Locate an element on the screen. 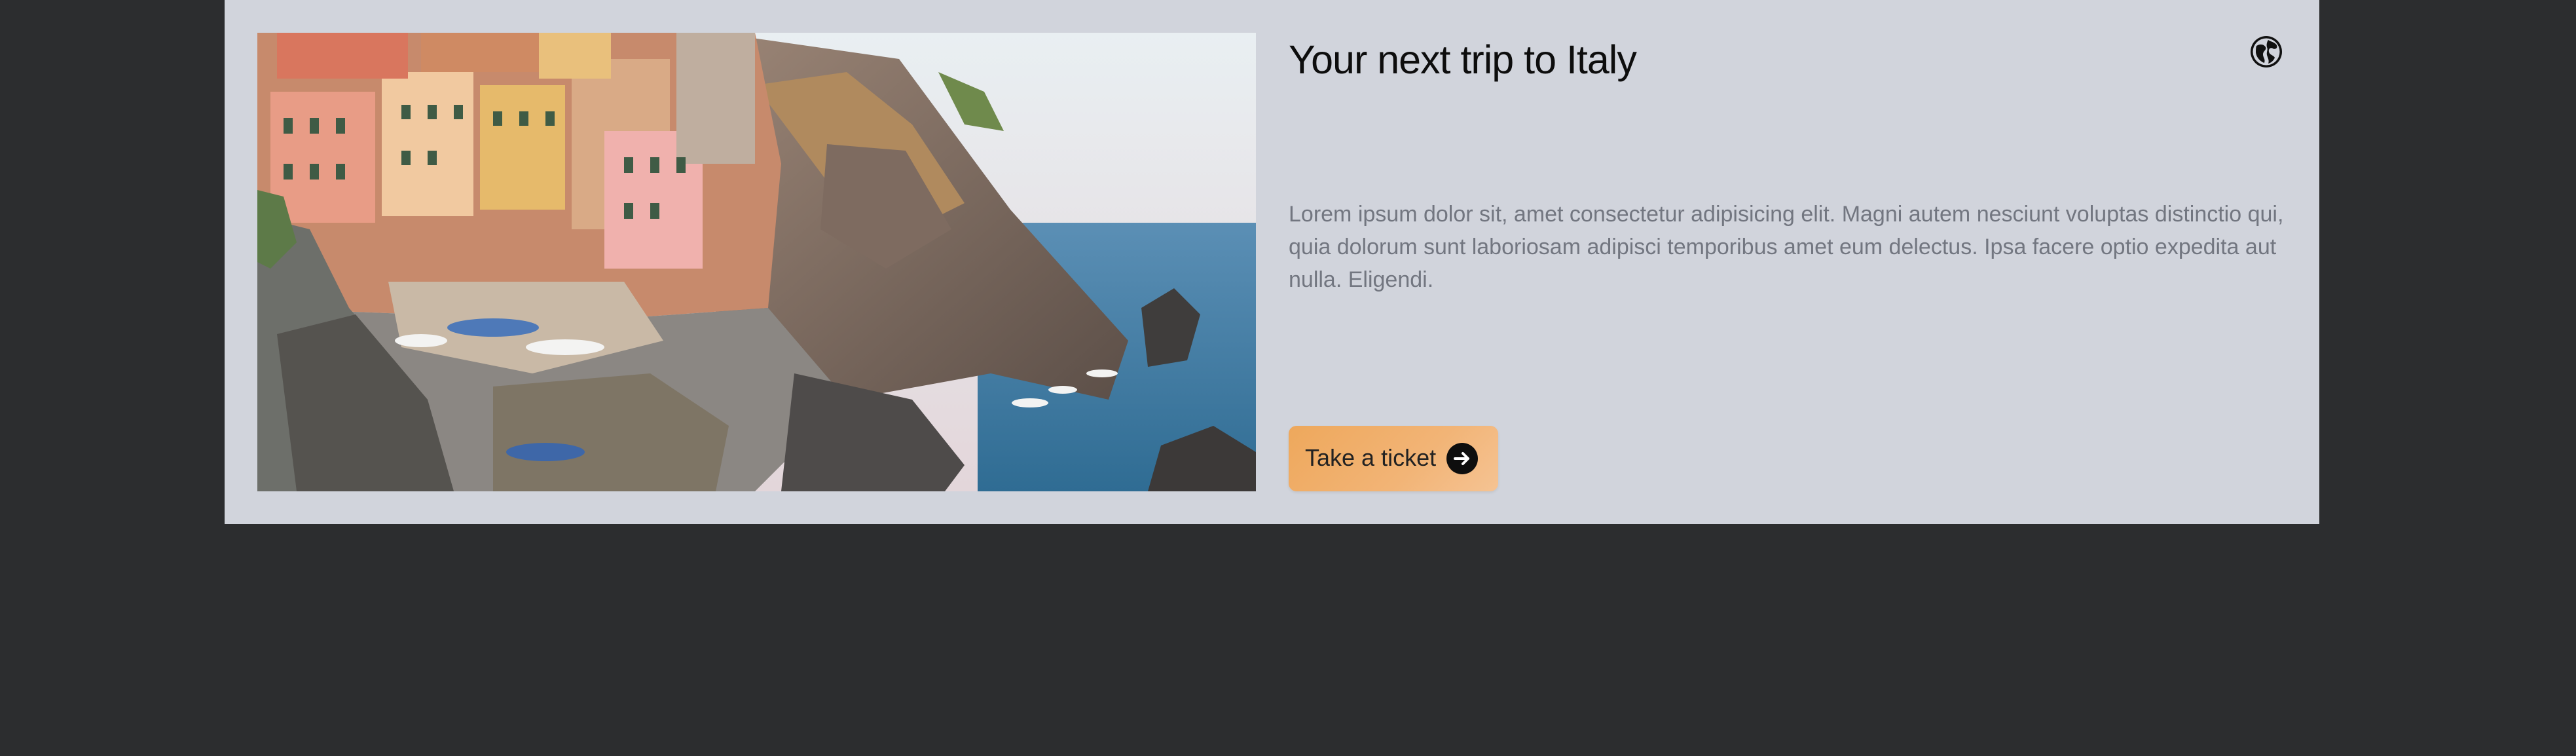 The height and width of the screenshot is (756, 2576). globe-icon is located at coordinates (2266, 51).